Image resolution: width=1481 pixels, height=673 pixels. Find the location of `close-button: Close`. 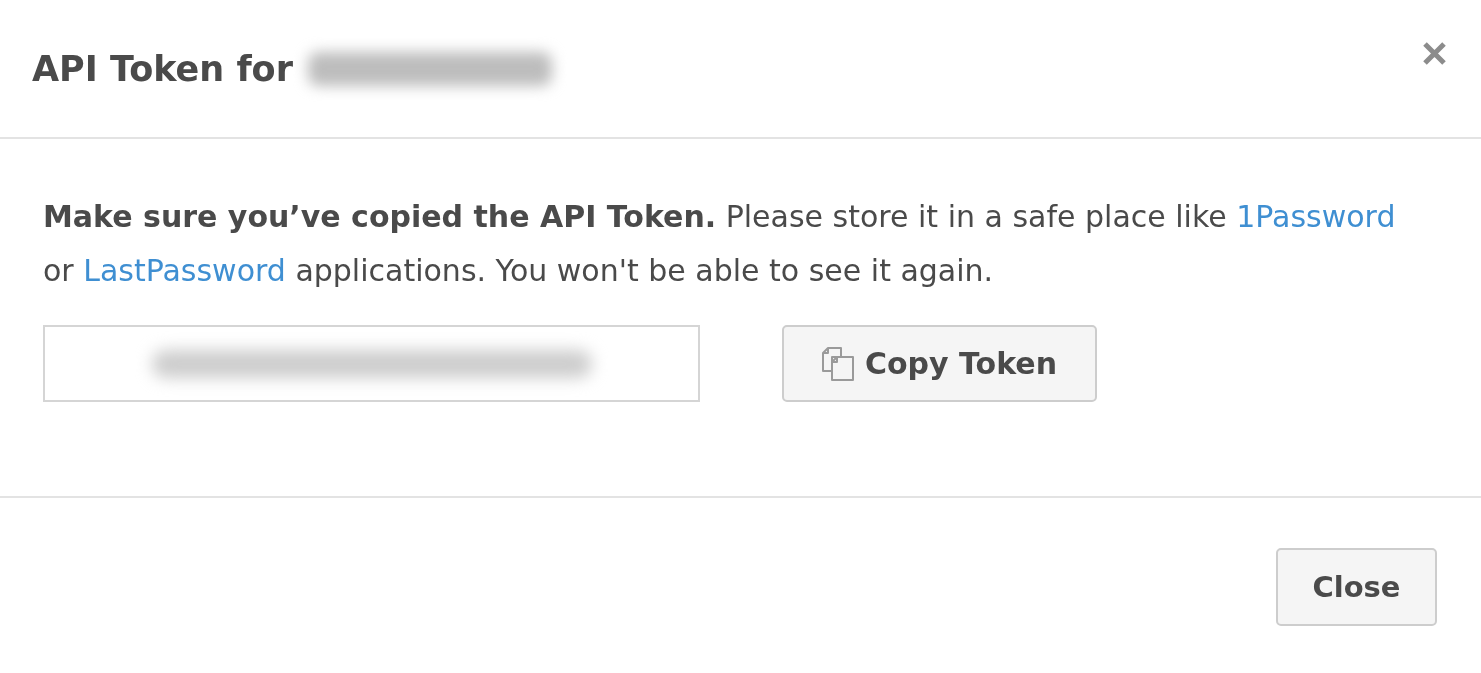

close-button: Close is located at coordinates (1356, 587).